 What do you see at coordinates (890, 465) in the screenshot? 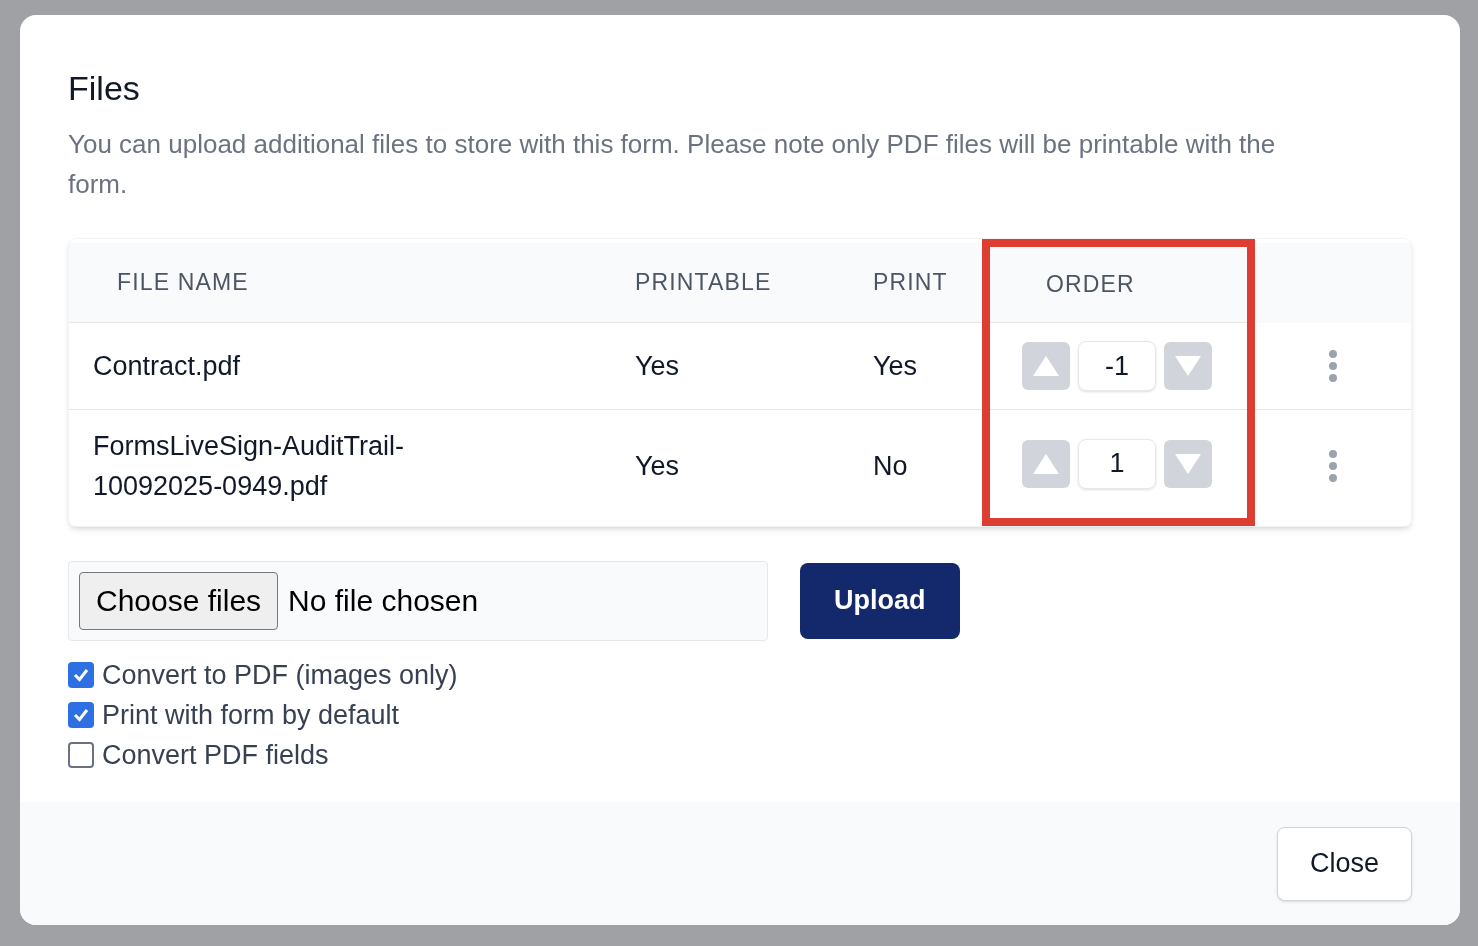
I see `print-cell: No` at bounding box center [890, 465].